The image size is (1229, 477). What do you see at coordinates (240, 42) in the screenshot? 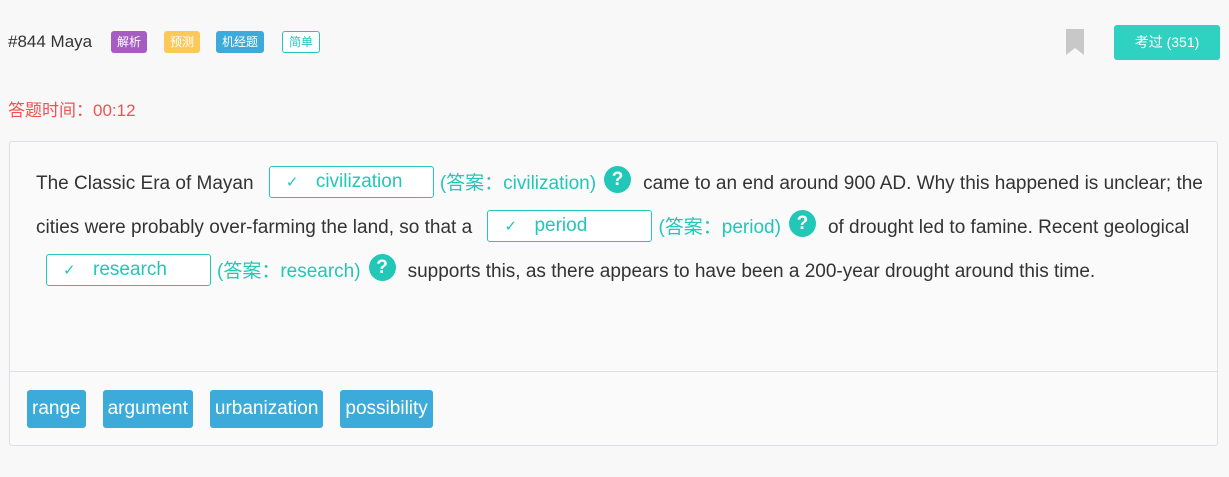
I see `tag-exam-question: 机经题` at bounding box center [240, 42].